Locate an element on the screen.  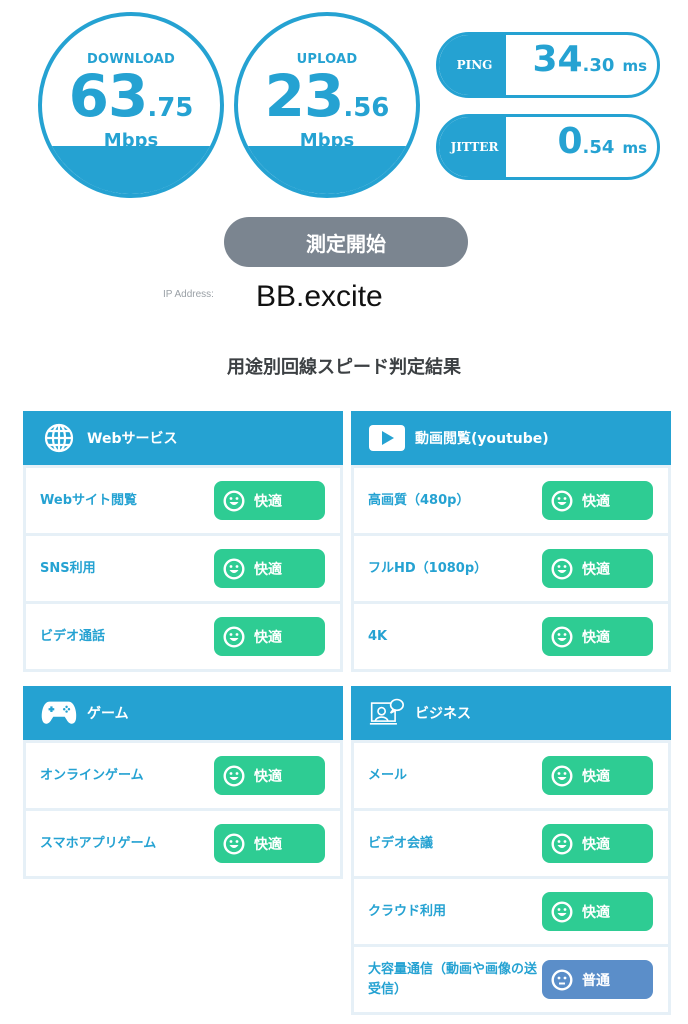
item-name: ビデオ会議 is located at coordinates (401, 843).